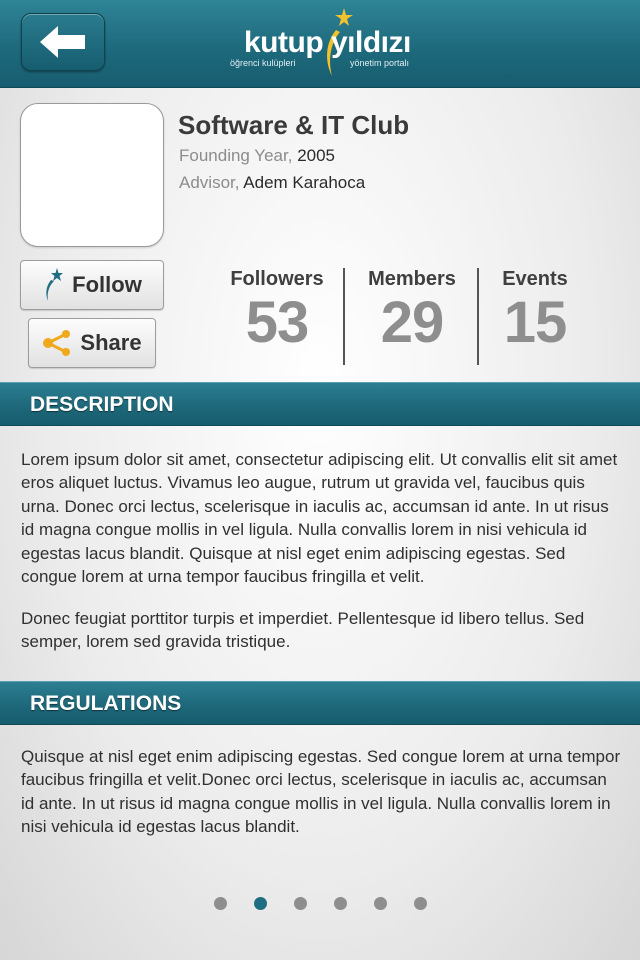 This screenshot has height=960, width=640. Describe the element at coordinates (327, 42) in the screenshot. I see `logo-text: kutup yıldızı` at that location.